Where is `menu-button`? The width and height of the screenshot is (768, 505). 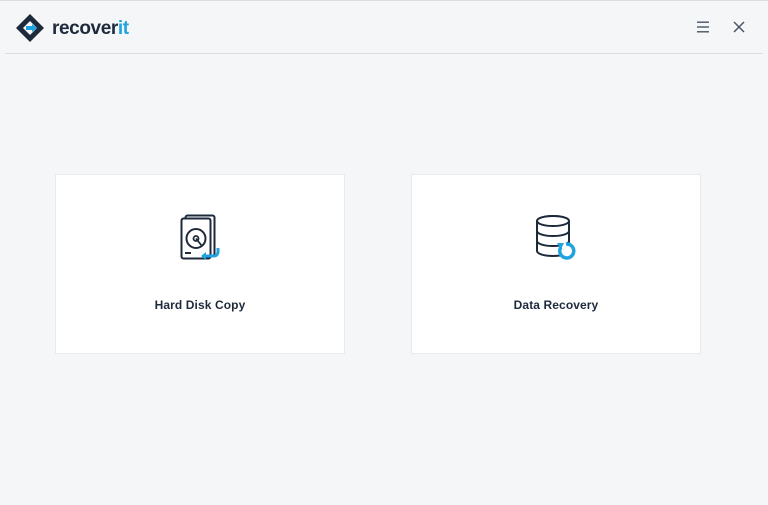
menu-button is located at coordinates (703, 27).